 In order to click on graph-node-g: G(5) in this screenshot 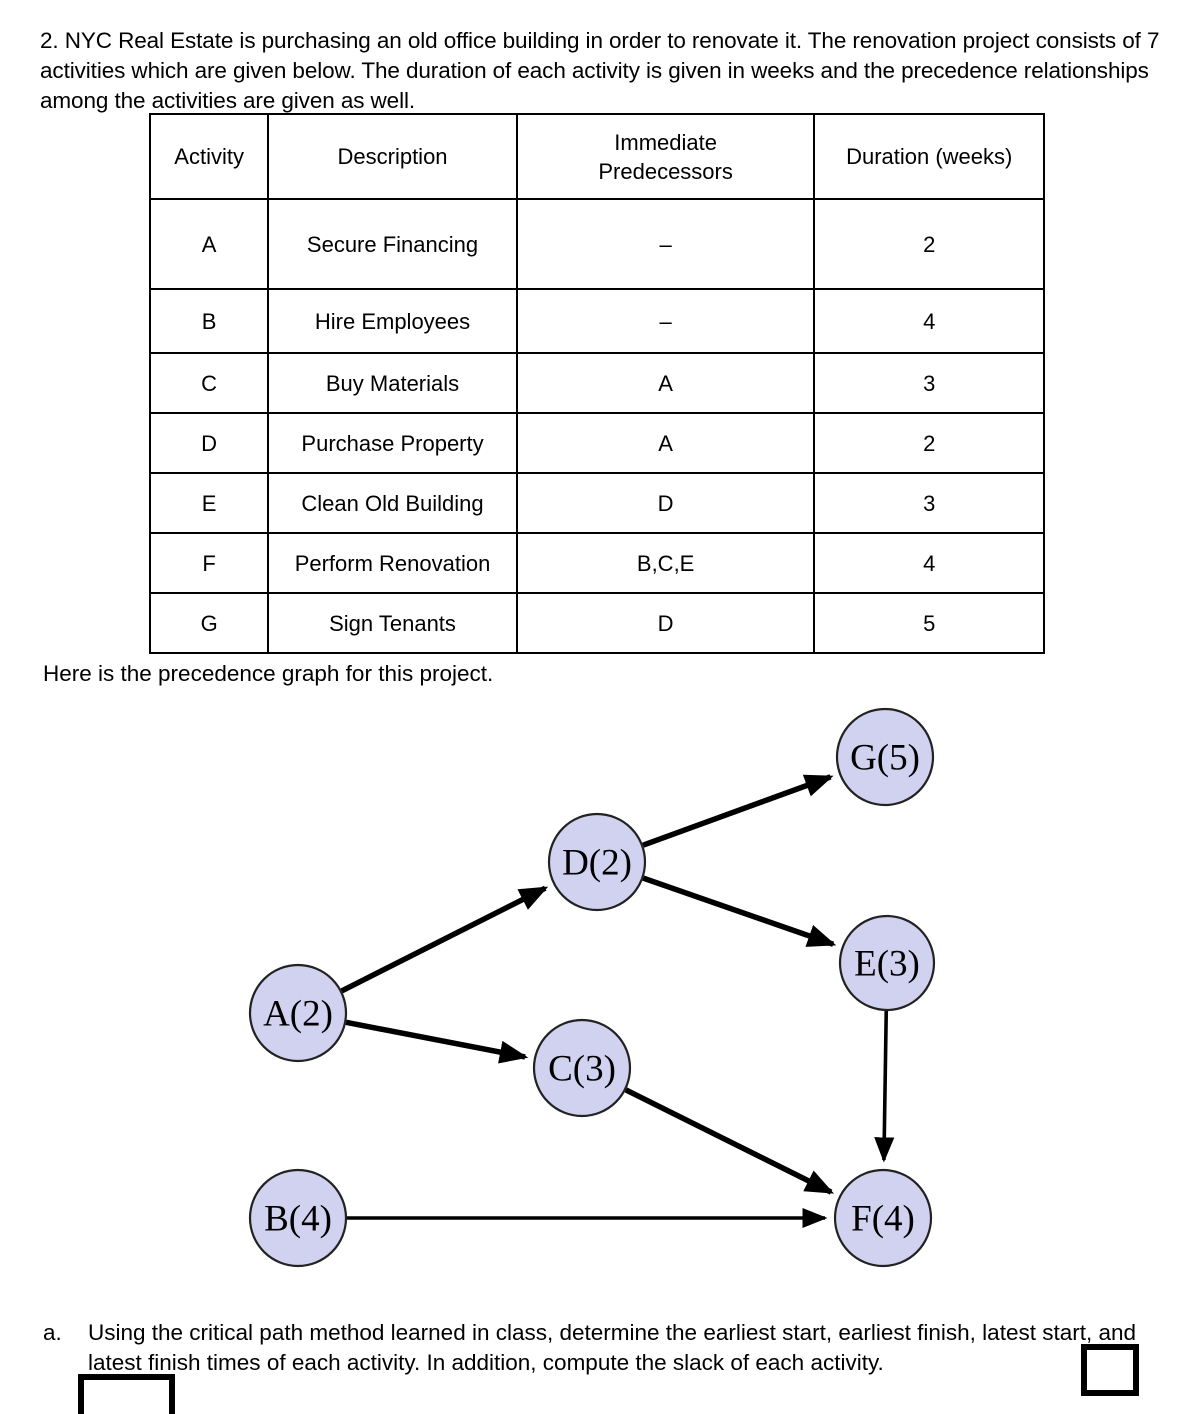, I will do `click(885, 757)`.